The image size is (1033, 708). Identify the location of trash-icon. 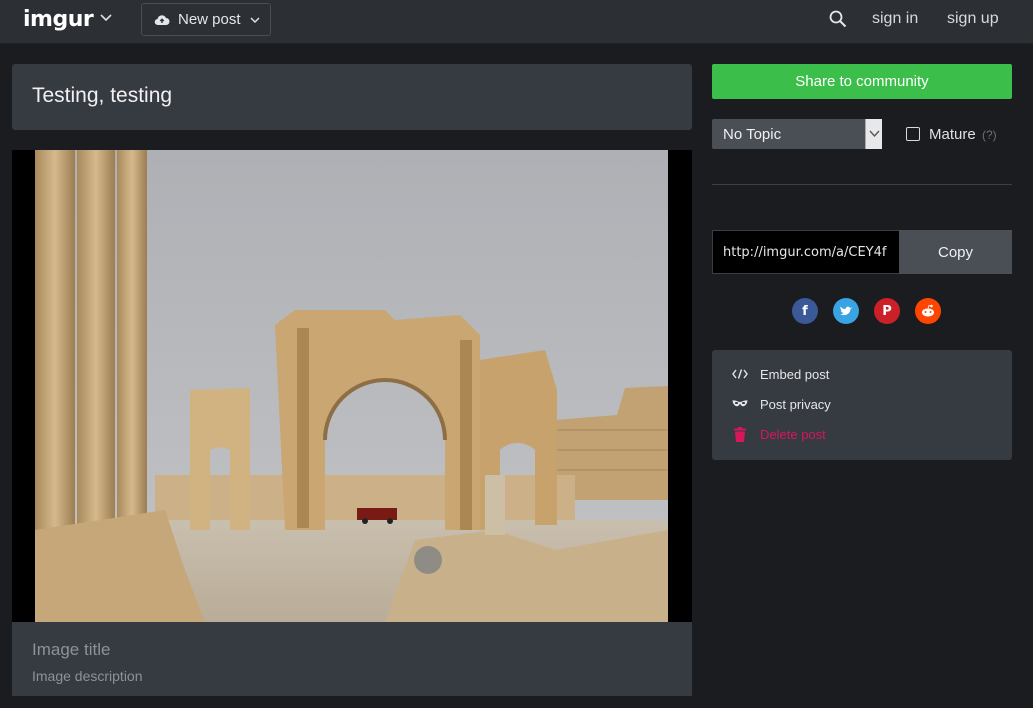
(740, 434).